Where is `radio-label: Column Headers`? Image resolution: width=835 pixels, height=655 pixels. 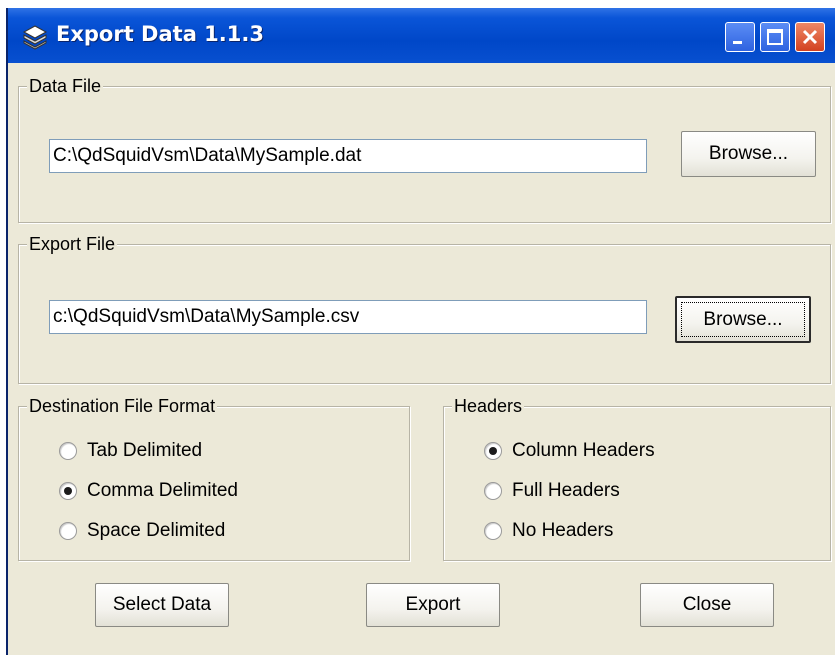
radio-label: Column Headers is located at coordinates (583, 450).